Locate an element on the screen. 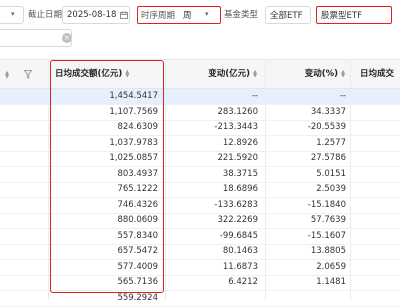  cell-avg-turnover: 557.8340 is located at coordinates (137, 235).